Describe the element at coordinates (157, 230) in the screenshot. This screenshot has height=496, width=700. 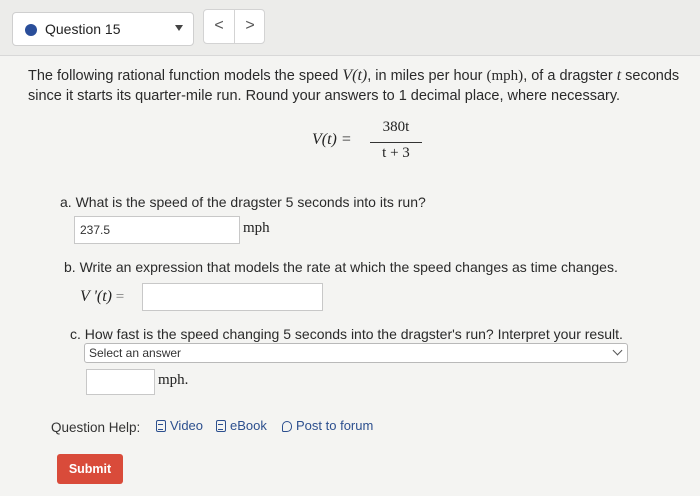
I see `part-a-answer-field: 237.5` at that location.